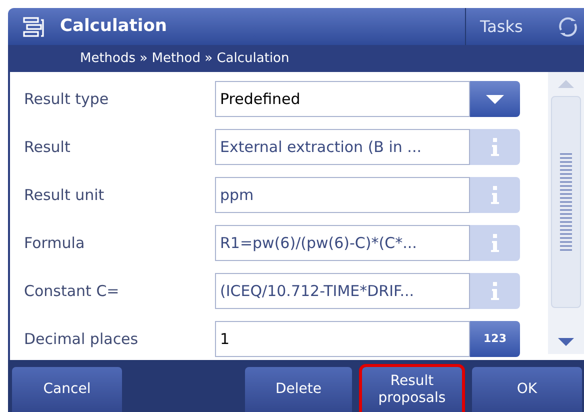 Image resolution: width=584 pixels, height=412 pixels. Describe the element at coordinates (566, 343) in the screenshot. I see `scroll-down-icon` at that location.